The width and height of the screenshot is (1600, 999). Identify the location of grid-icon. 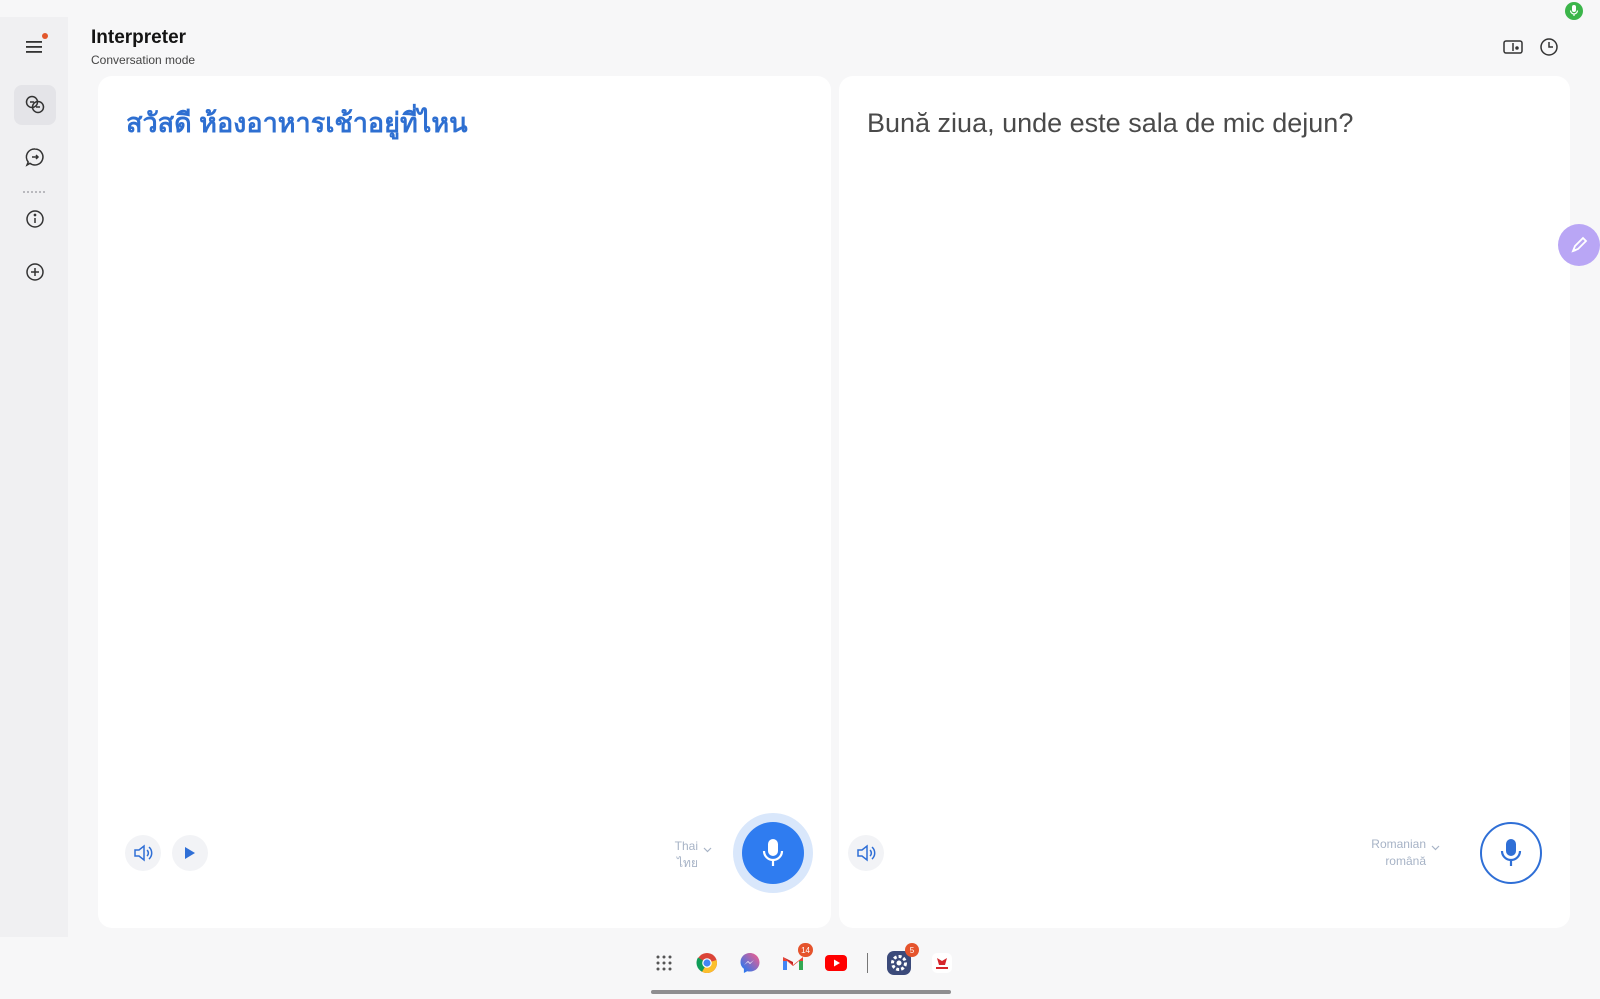
(664, 963).